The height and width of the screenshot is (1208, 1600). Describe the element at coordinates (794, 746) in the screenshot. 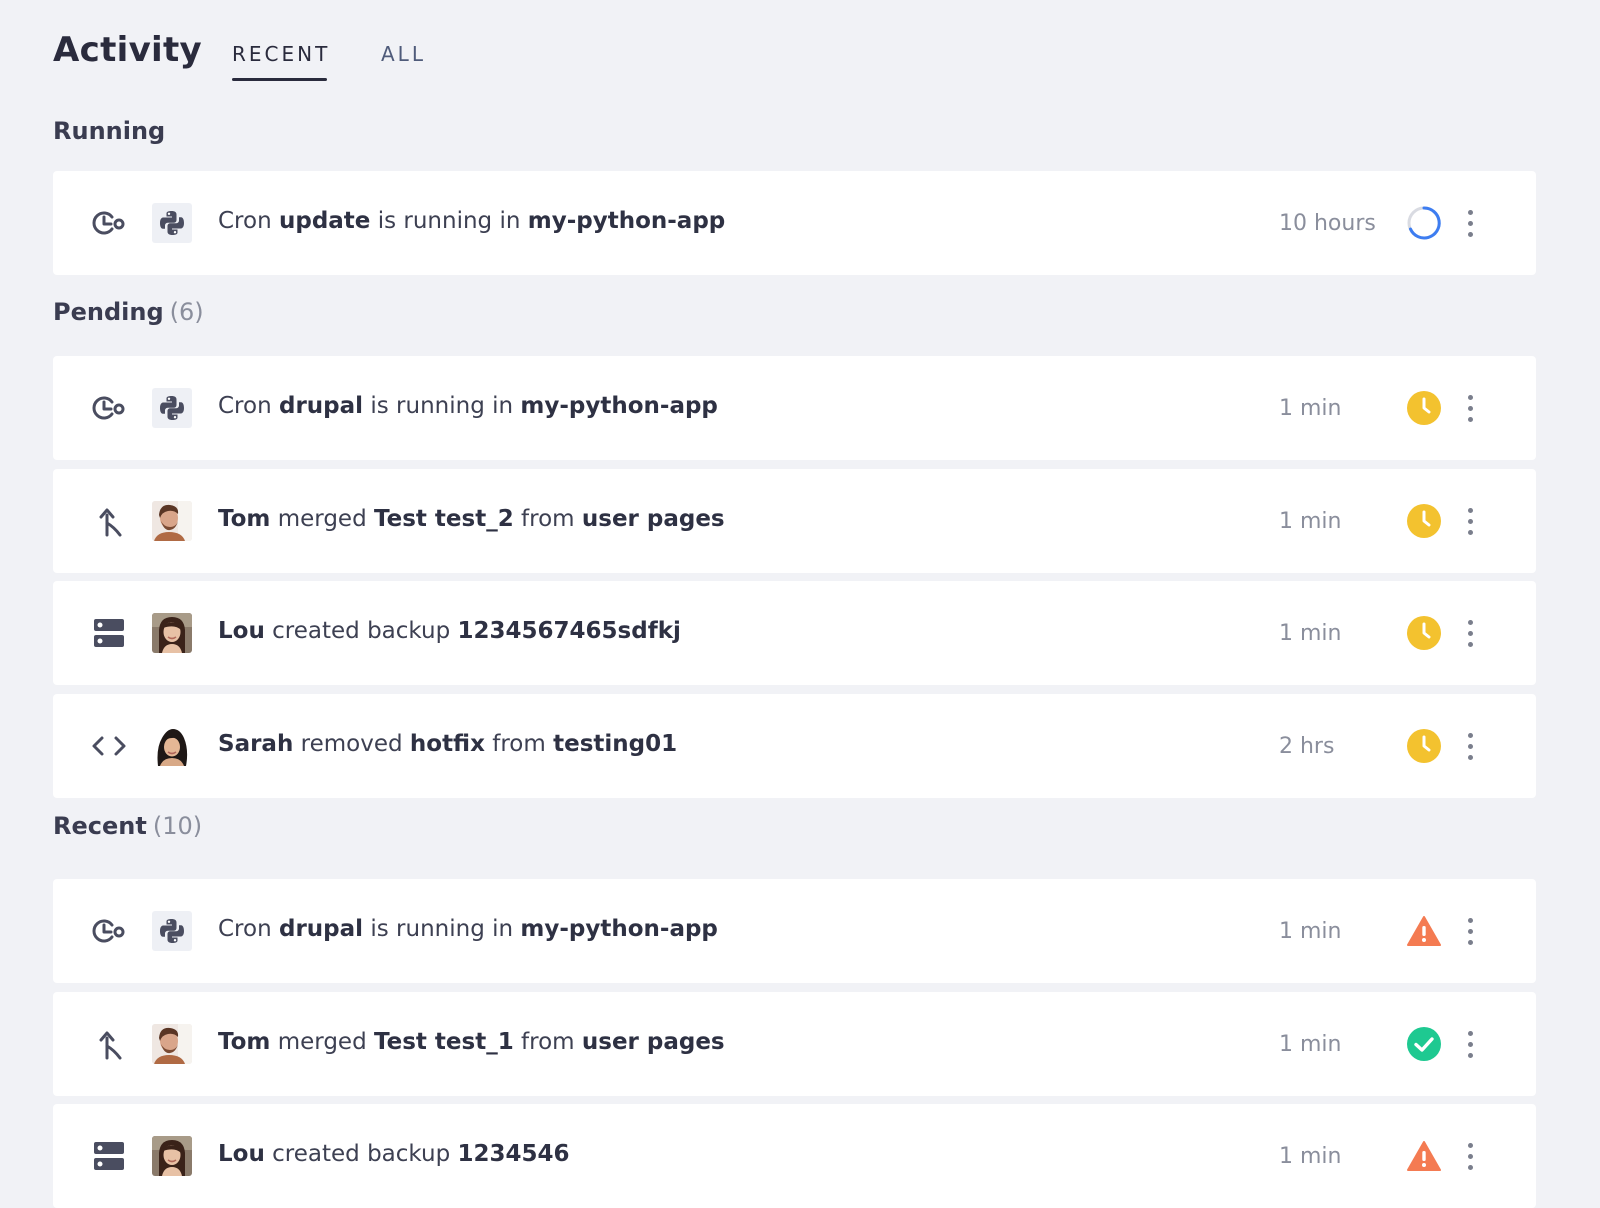

I see `activity-row: Sarah removed hotfix from testing01 2 hrs` at that location.